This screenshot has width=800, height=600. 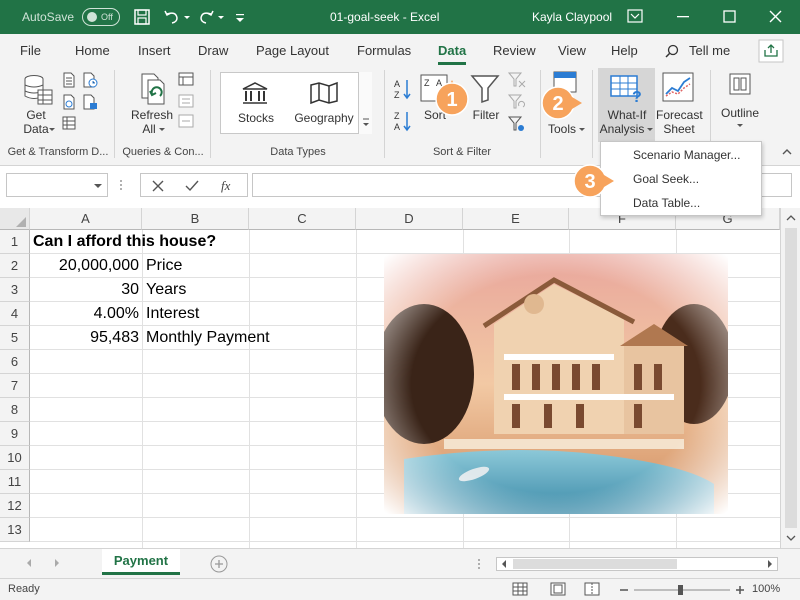 I want to click on next-sheet-icon, so click(x=57, y=563).